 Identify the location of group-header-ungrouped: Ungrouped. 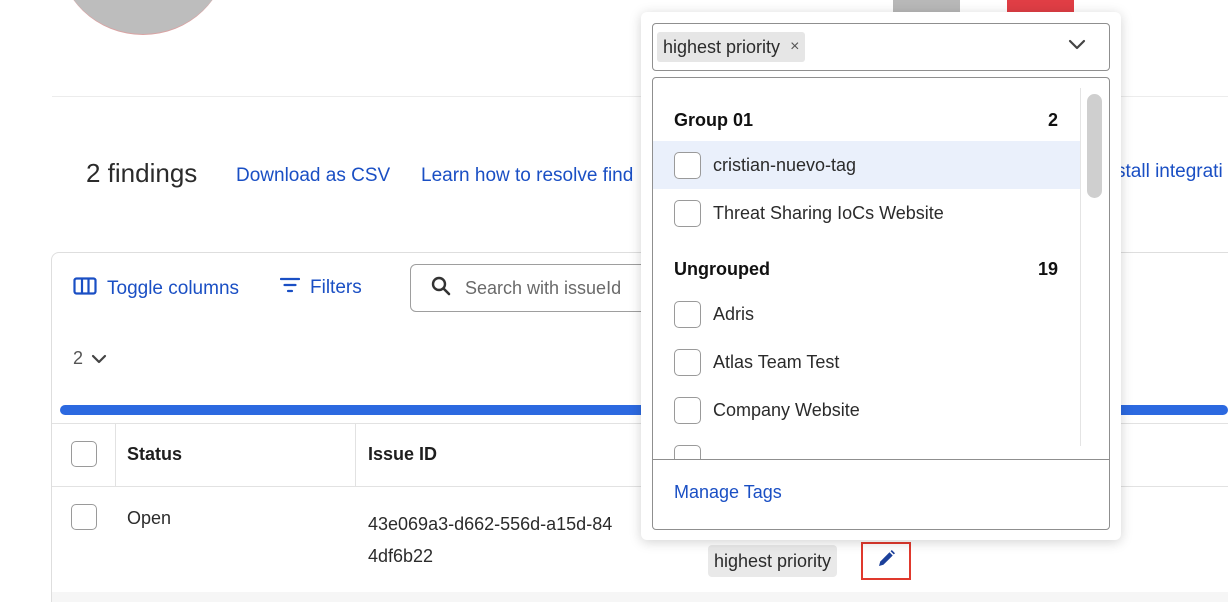
(722, 269).